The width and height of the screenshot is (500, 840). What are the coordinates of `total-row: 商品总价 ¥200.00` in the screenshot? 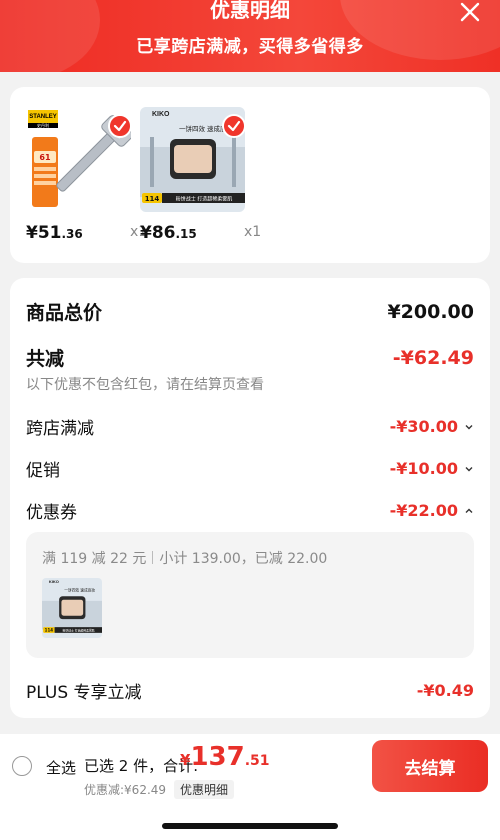 It's located at (250, 311).